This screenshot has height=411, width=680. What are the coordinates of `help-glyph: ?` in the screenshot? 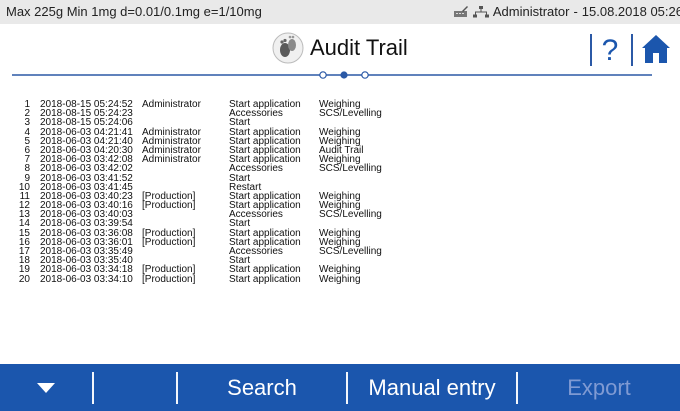 It's located at (610, 50).